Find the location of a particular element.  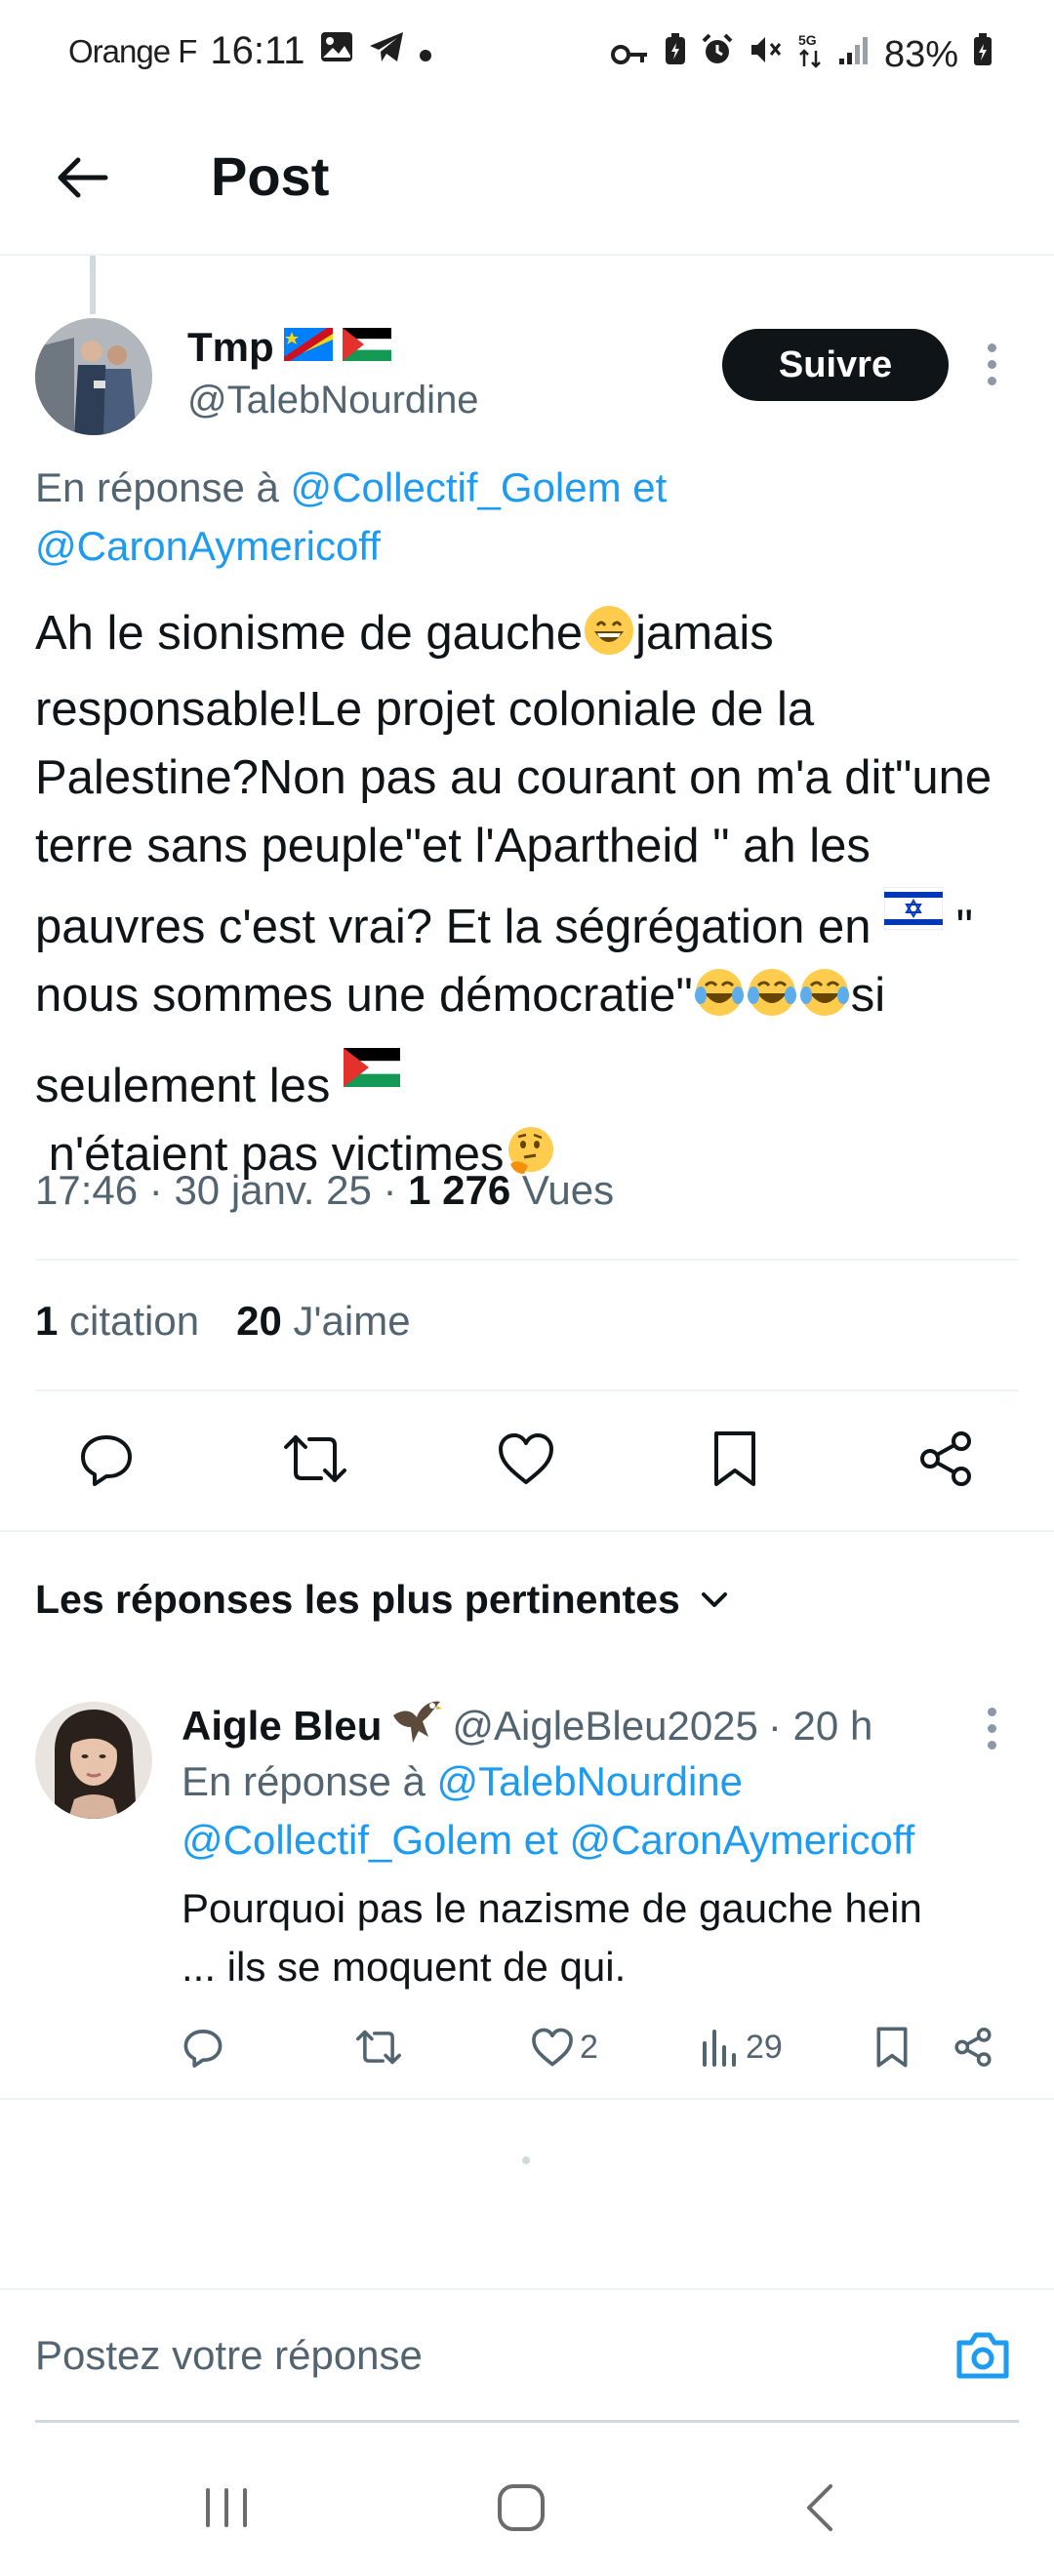

mute-icon is located at coordinates (765, 54).